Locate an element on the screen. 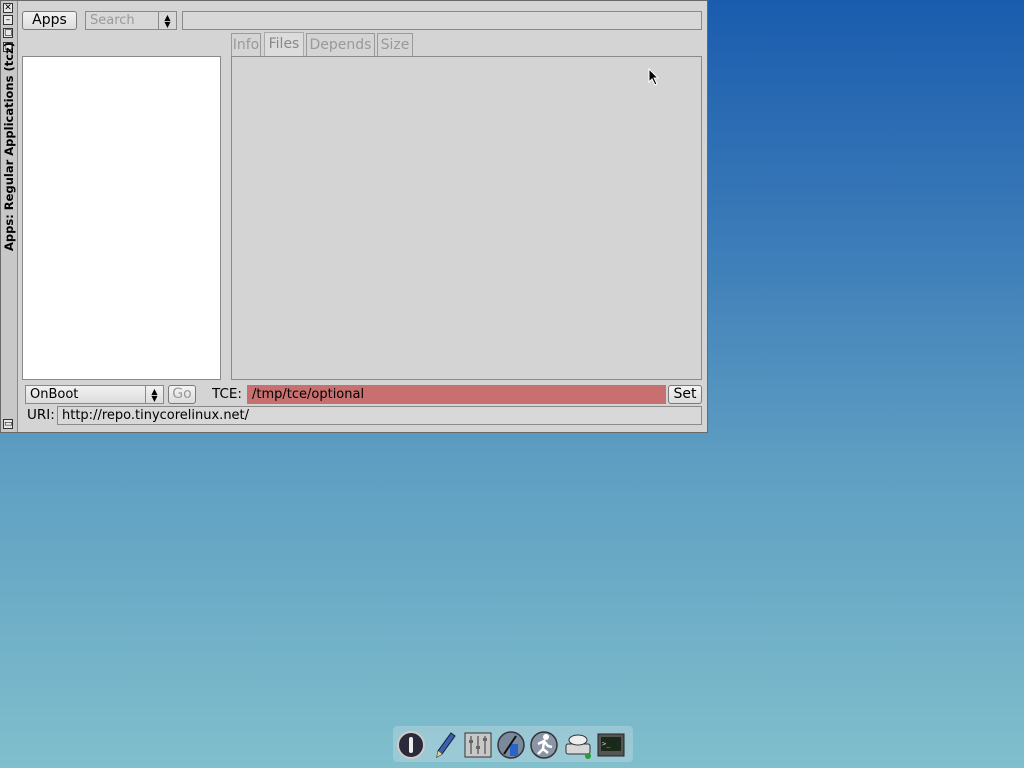 Image resolution: width=1024 pixels, height=768 pixels. search-selector: Search ▲ ▼ is located at coordinates (131, 20).